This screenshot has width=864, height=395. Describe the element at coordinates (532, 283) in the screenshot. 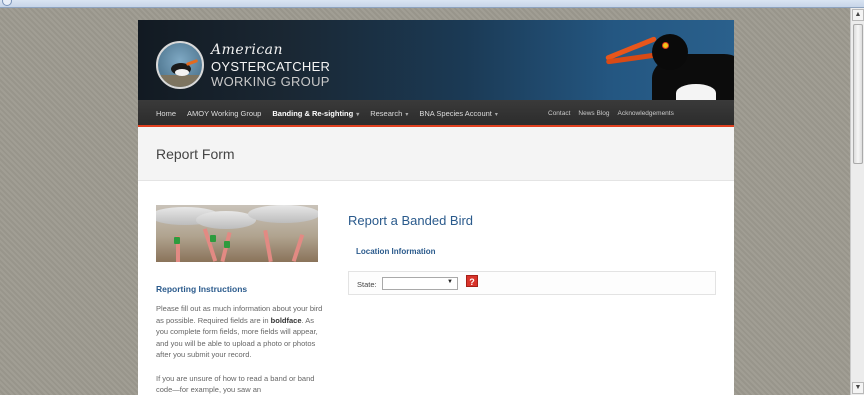

I see `state-field-row: State: ▼ ?` at that location.